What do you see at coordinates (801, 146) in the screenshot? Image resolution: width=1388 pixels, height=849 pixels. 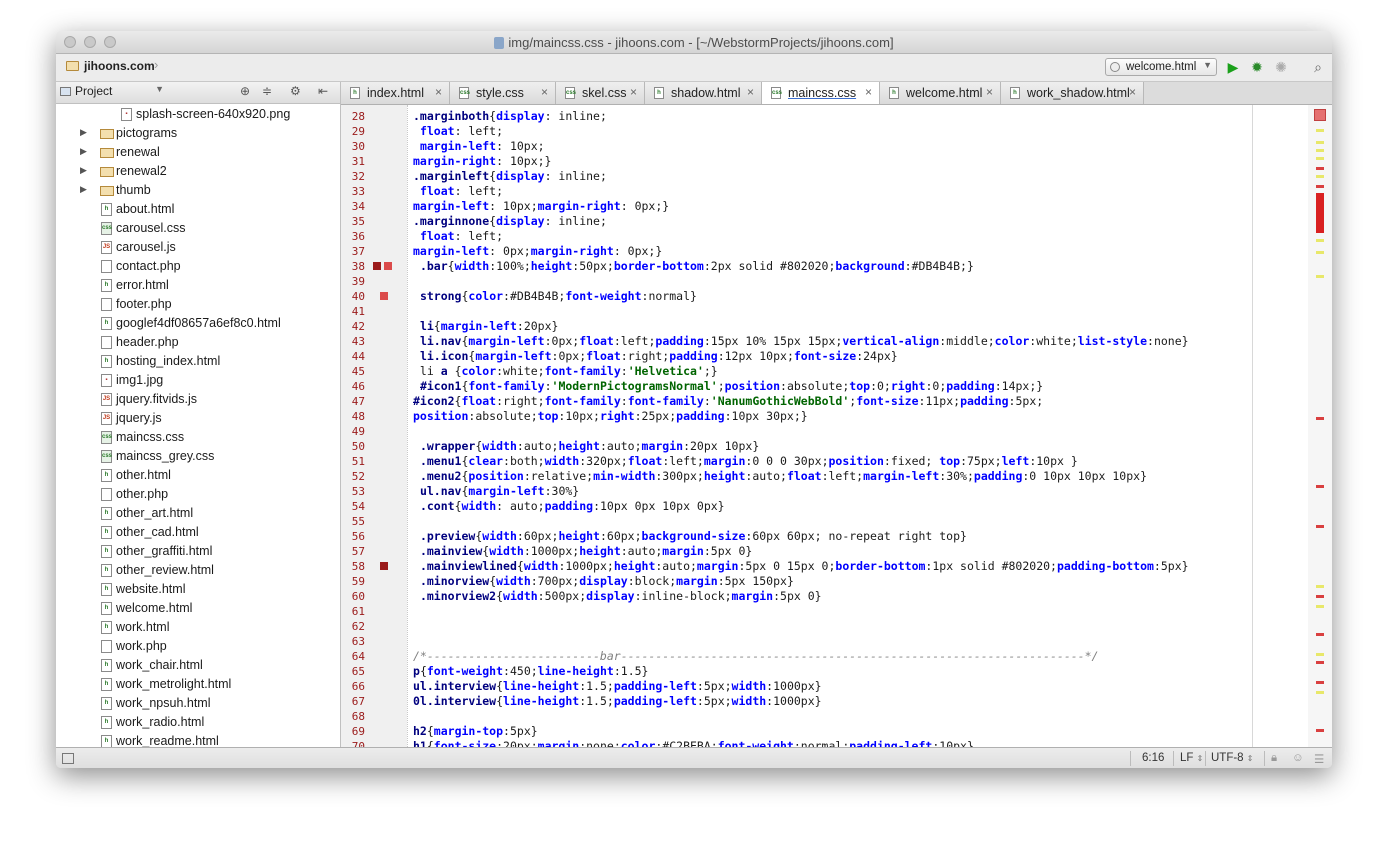 I see `code-line: margin-left: 10px;` at bounding box center [801, 146].